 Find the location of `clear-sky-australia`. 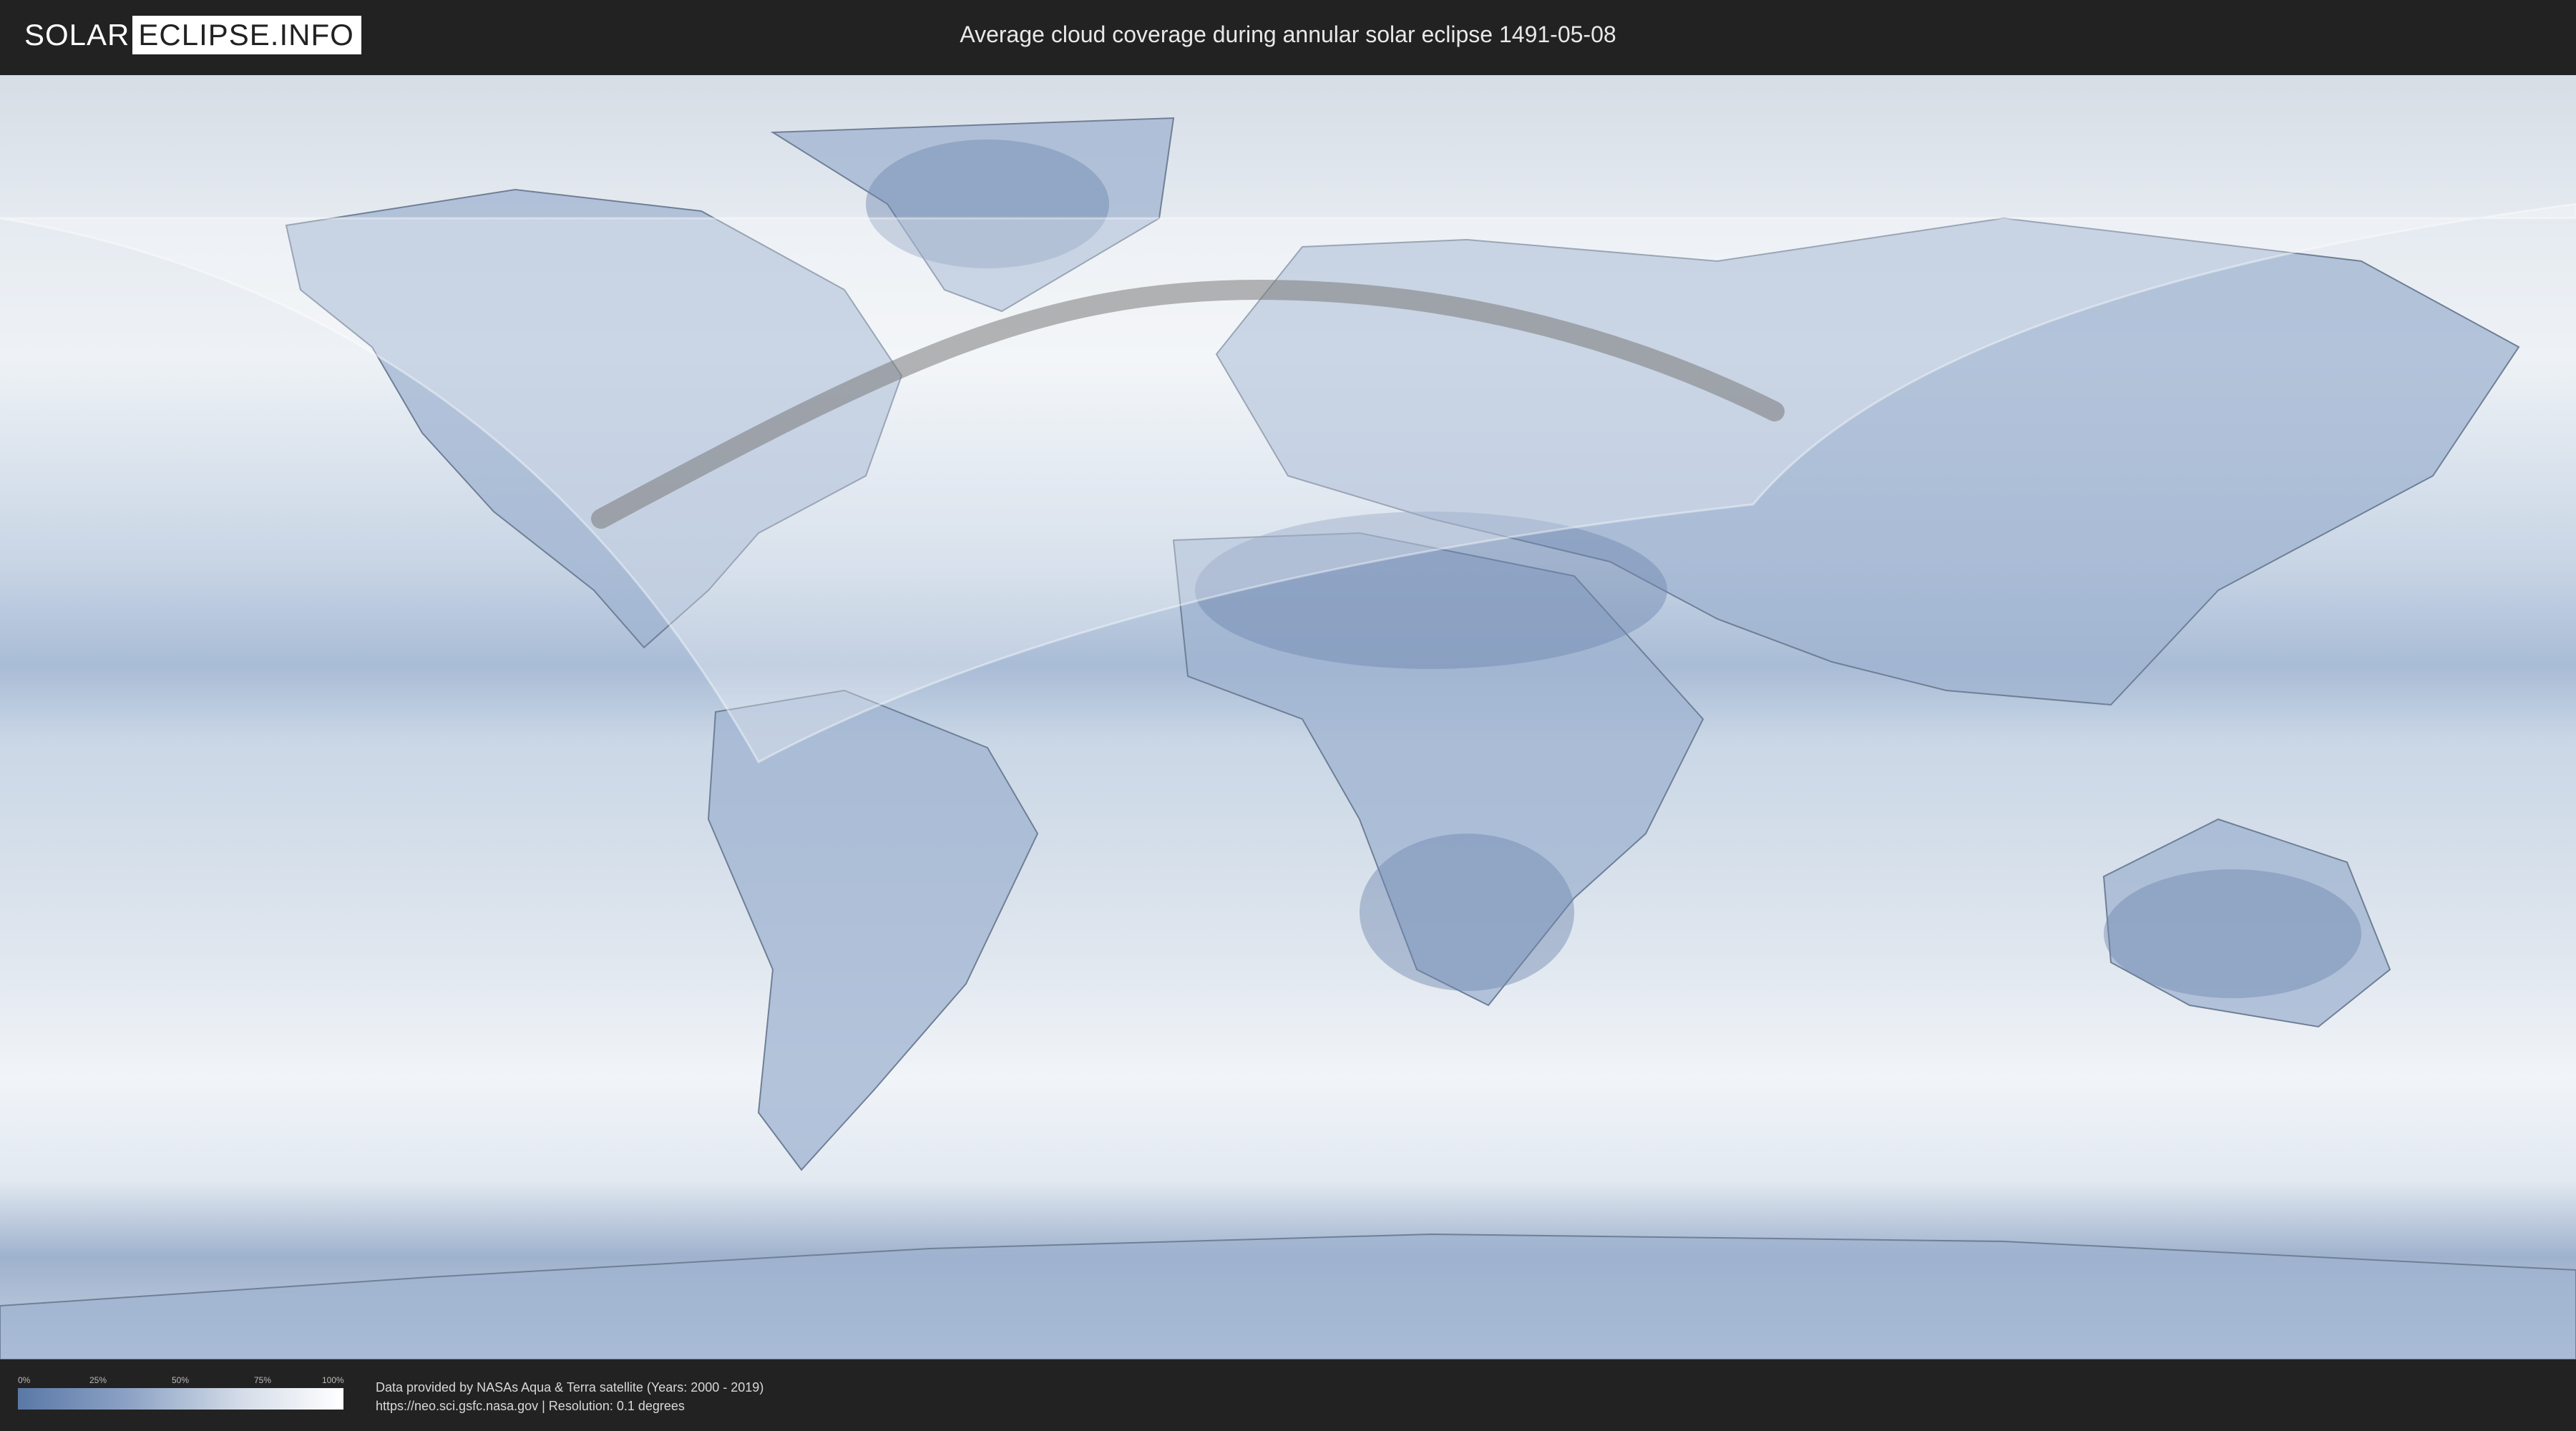

clear-sky-australia is located at coordinates (2232, 933).